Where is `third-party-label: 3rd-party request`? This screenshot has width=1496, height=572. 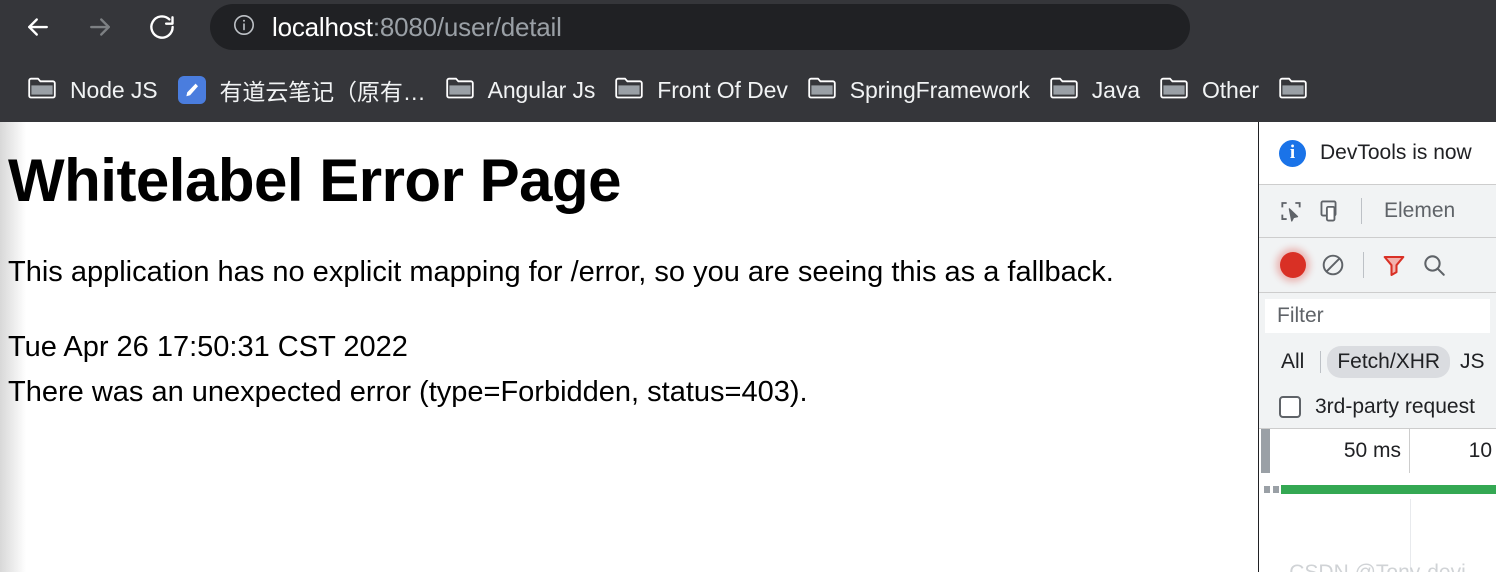
third-party-label: 3rd-party request is located at coordinates (1395, 406).